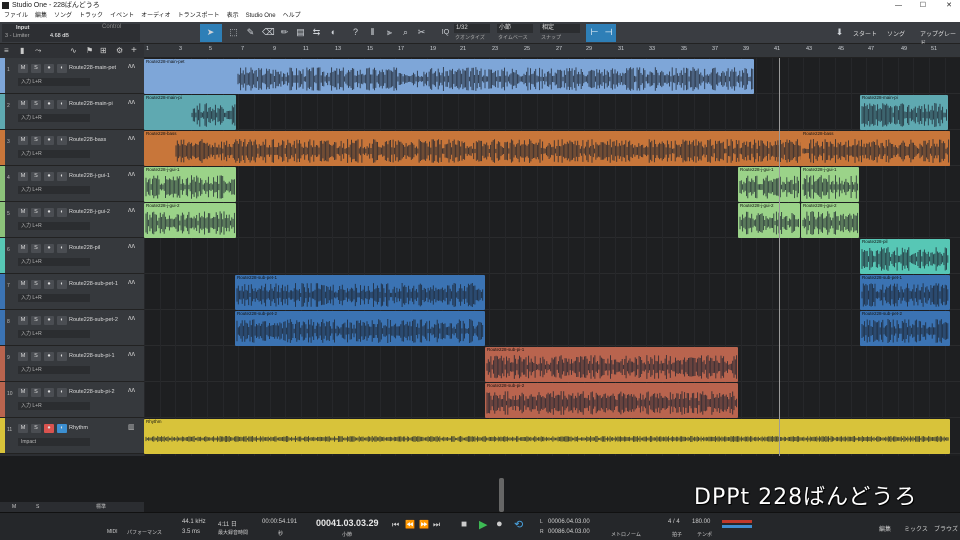 Image resolution: width=960 pixels, height=540 pixels. Describe the element at coordinates (611, 400) in the screenshot. I see `audio-clip: Route228-sub-pi-2` at that location.